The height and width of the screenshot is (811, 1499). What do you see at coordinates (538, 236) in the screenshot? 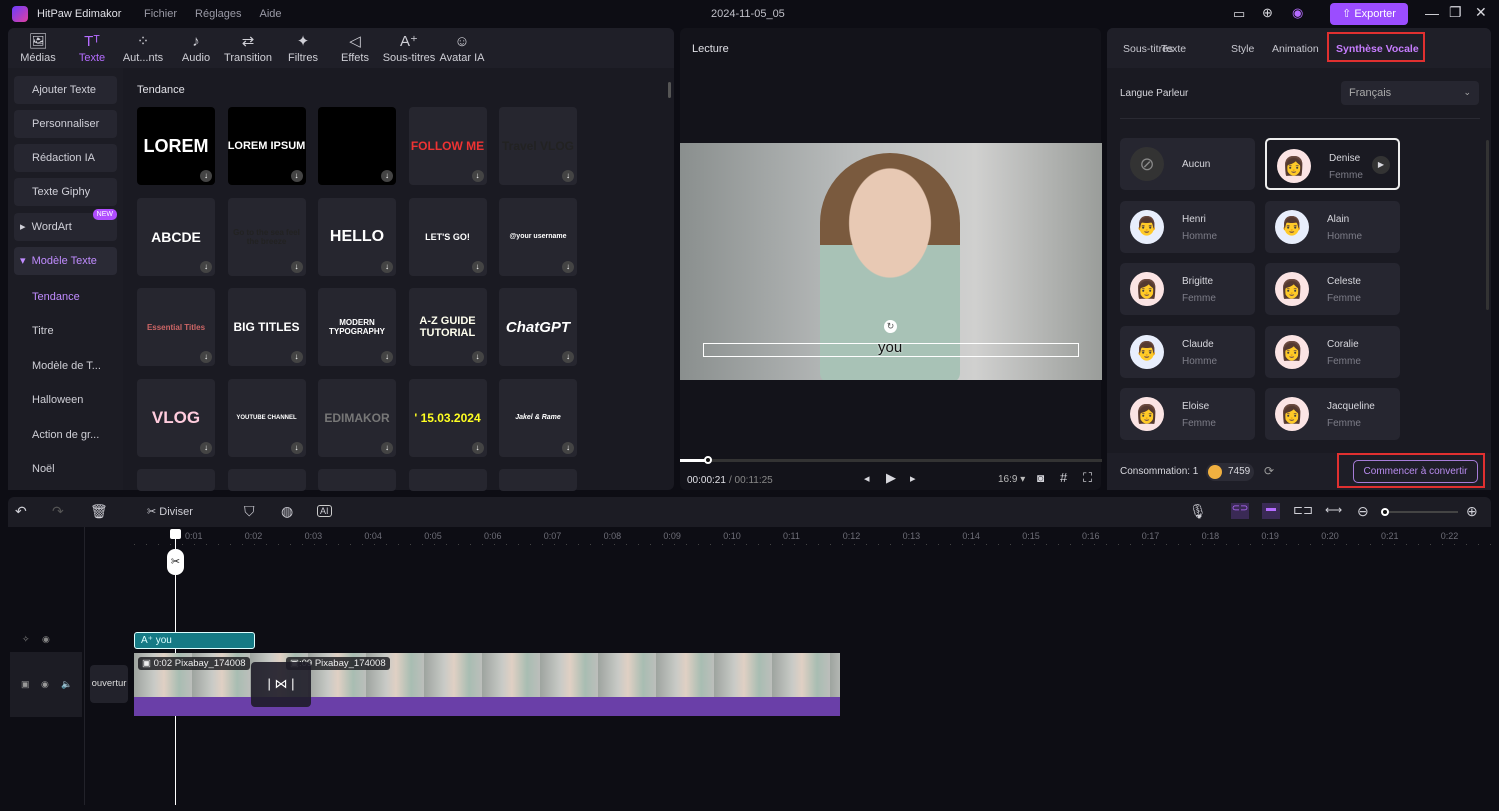
I see `text-template: @your username ↓` at bounding box center [538, 236].